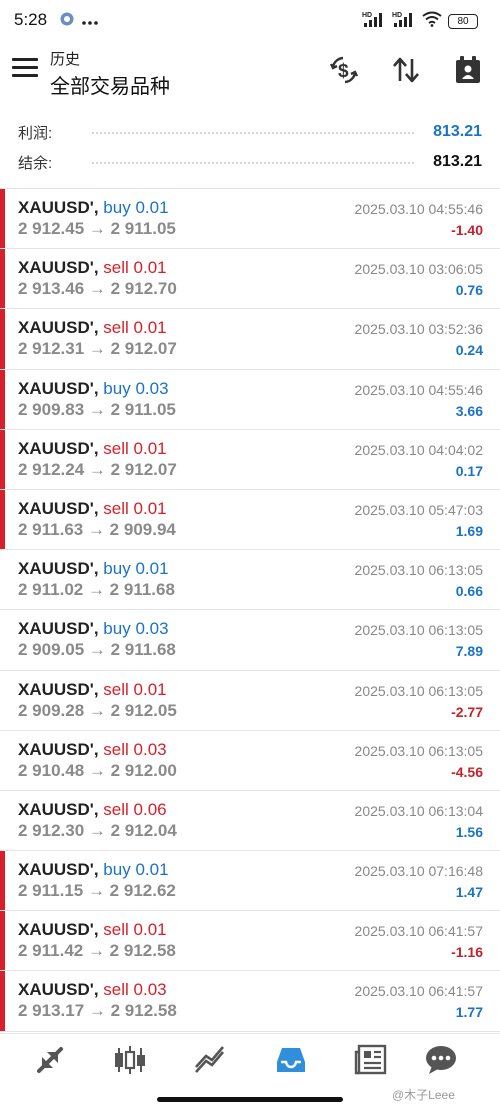  What do you see at coordinates (418, 269) in the screenshot?
I see `deal-time: 2025.03.10 03:06:05` at bounding box center [418, 269].